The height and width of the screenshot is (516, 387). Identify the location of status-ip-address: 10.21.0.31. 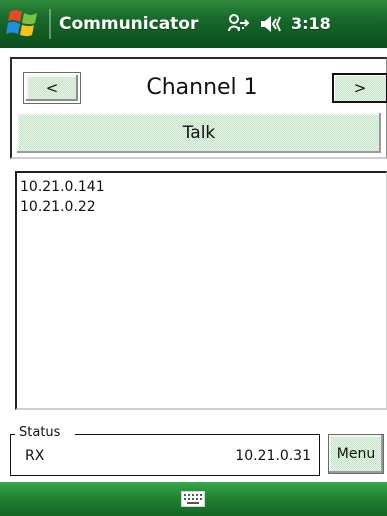
(273, 456).